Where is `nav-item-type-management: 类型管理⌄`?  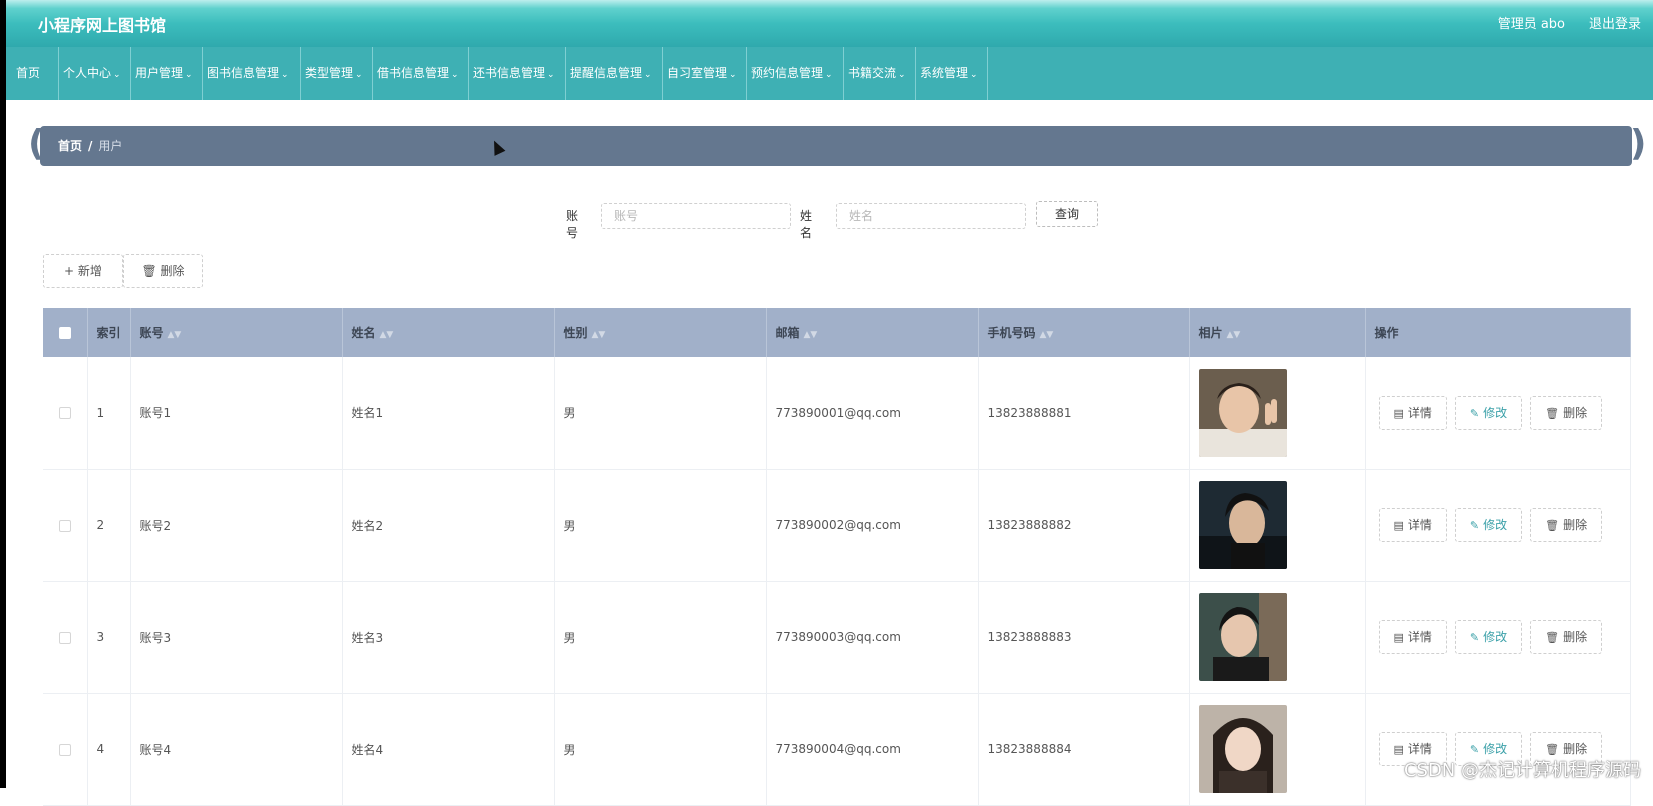 nav-item-type-management: 类型管理⌄ is located at coordinates (337, 73).